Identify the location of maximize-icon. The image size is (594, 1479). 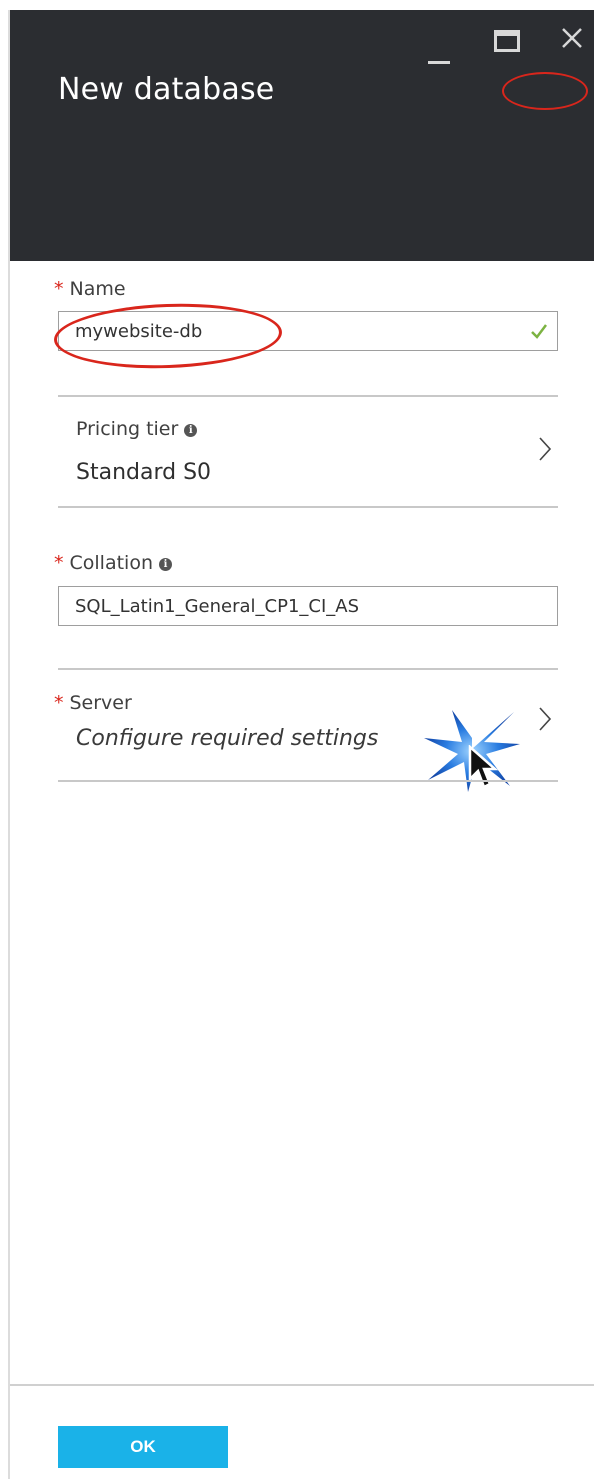
(507, 41).